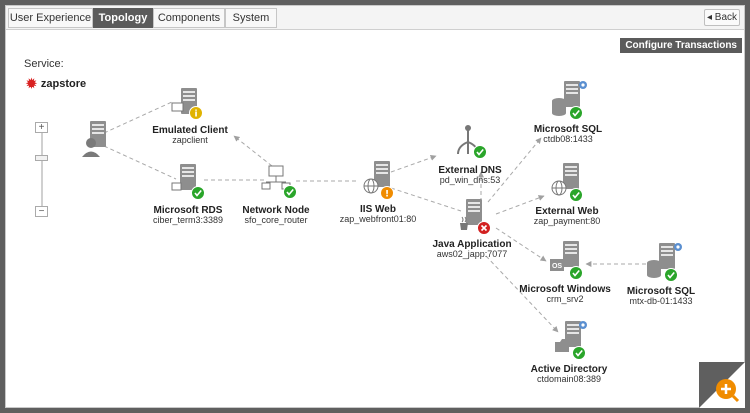 This screenshot has height=413, width=750. What do you see at coordinates (470, 180) in the screenshot?
I see `node-host: pd_win_dns:53` at bounding box center [470, 180].